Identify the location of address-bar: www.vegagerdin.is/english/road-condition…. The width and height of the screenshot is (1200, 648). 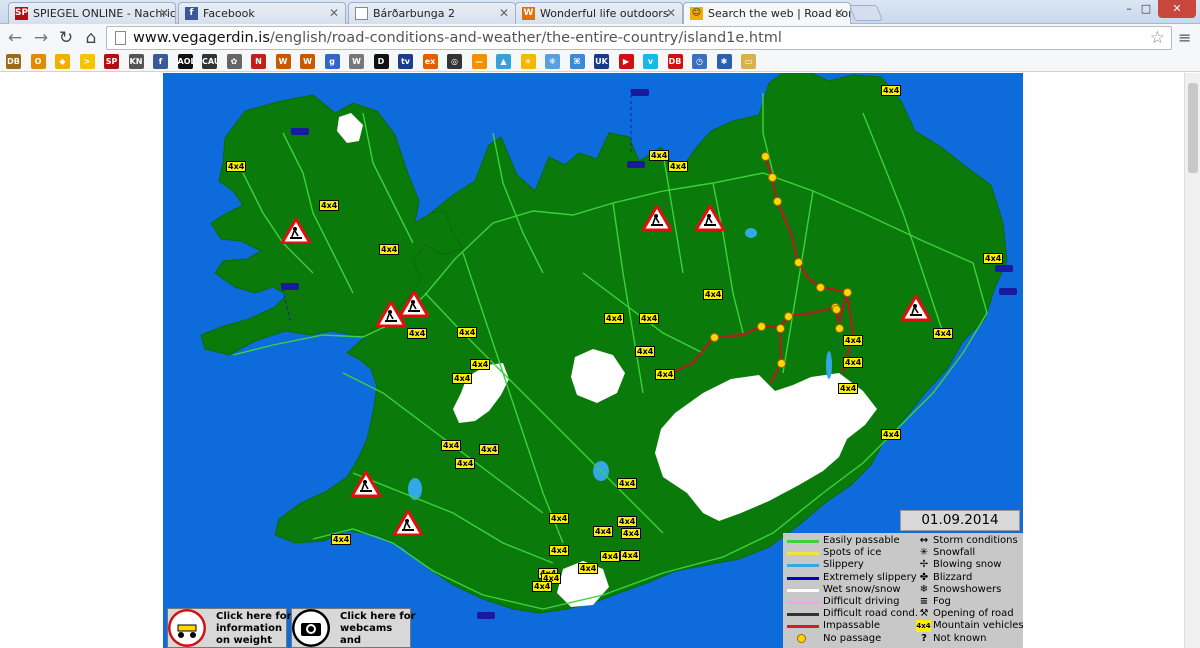
(639, 38).